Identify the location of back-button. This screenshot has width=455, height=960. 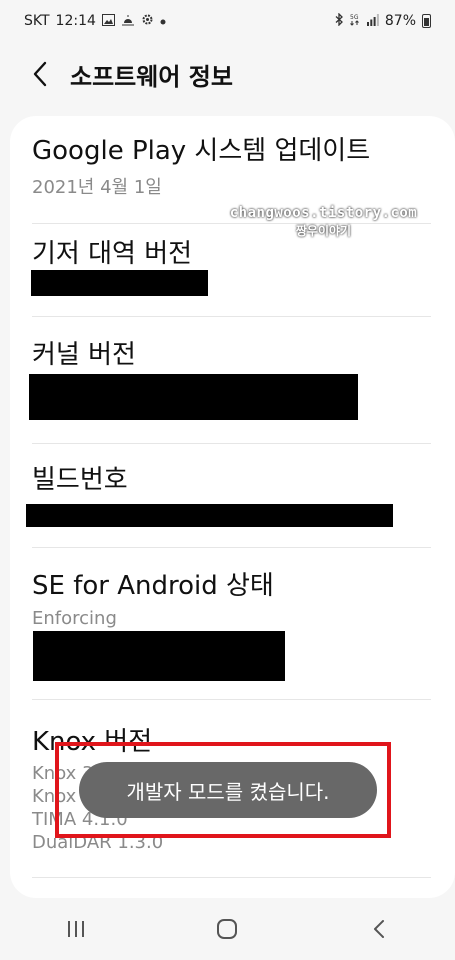
(40, 74).